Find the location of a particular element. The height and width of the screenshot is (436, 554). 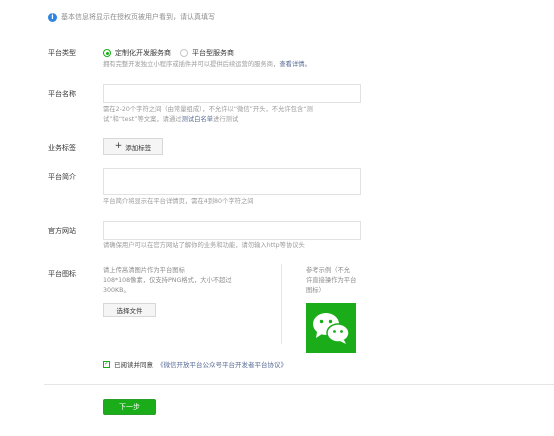

platform-type-hint-text: 拥有完整开发独立小程序或插件并可以提供后续运营的服务商， is located at coordinates (191, 64).